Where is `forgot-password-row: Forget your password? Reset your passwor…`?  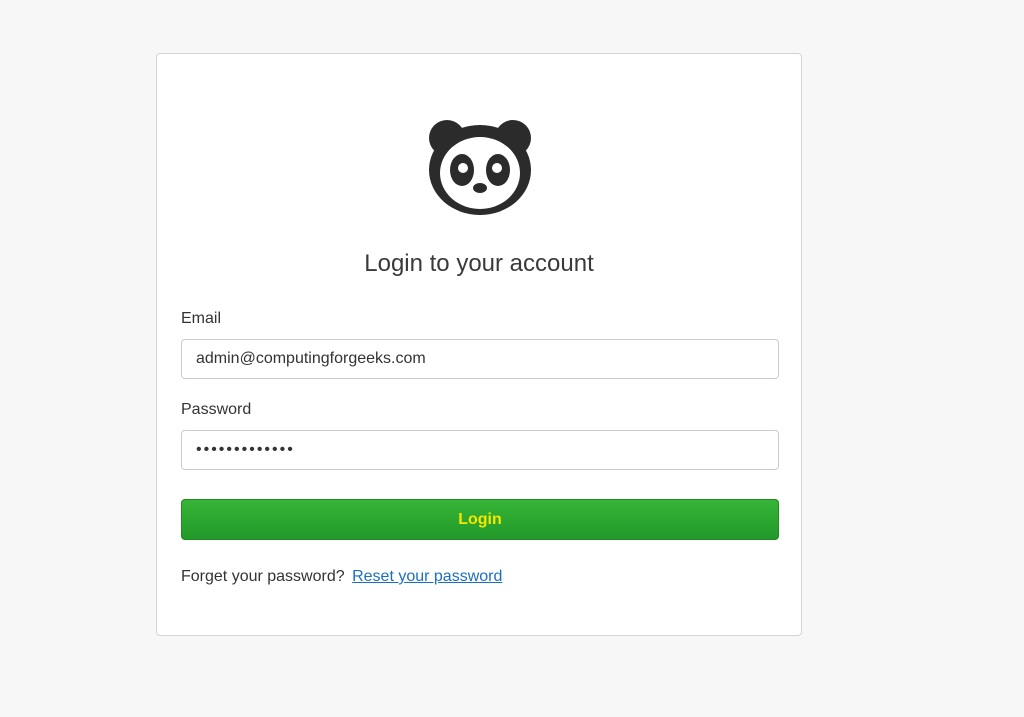 forgot-password-row: Forget your password? Reset your passwor… is located at coordinates (341, 577).